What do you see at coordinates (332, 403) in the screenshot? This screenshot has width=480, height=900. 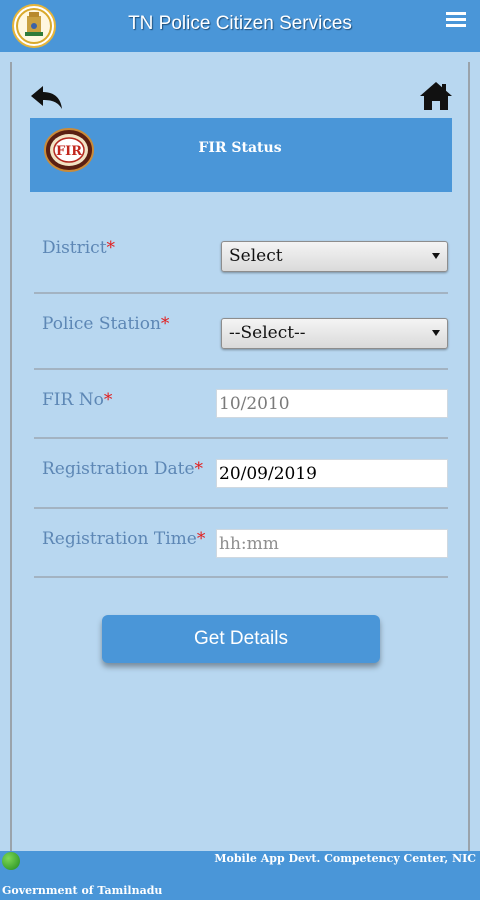 I see `fir-no-field` at bounding box center [332, 403].